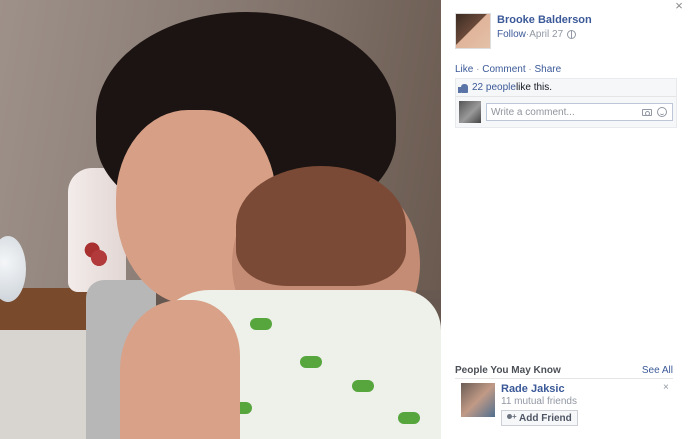 The image size is (688, 439). I want to click on author-name-link: Brooke Balderson, so click(544, 20).